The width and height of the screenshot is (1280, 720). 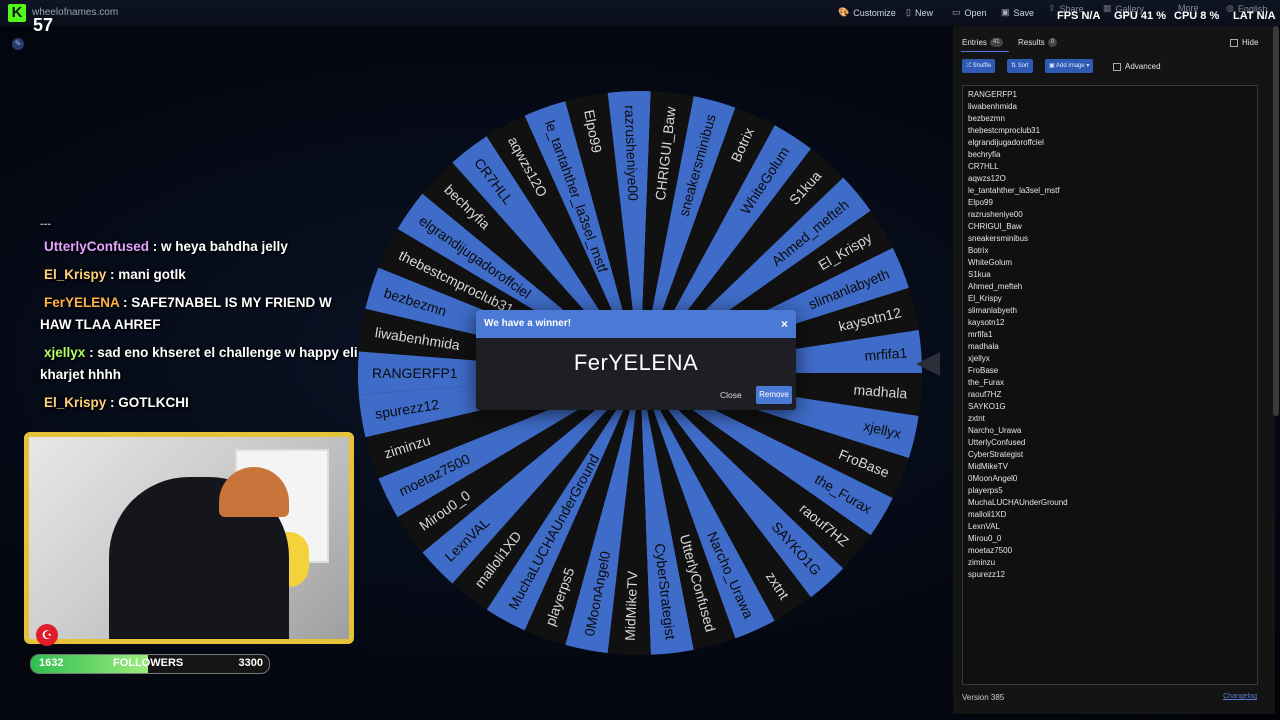 I want to click on entry-item: xjellyx, so click(x=979, y=358).